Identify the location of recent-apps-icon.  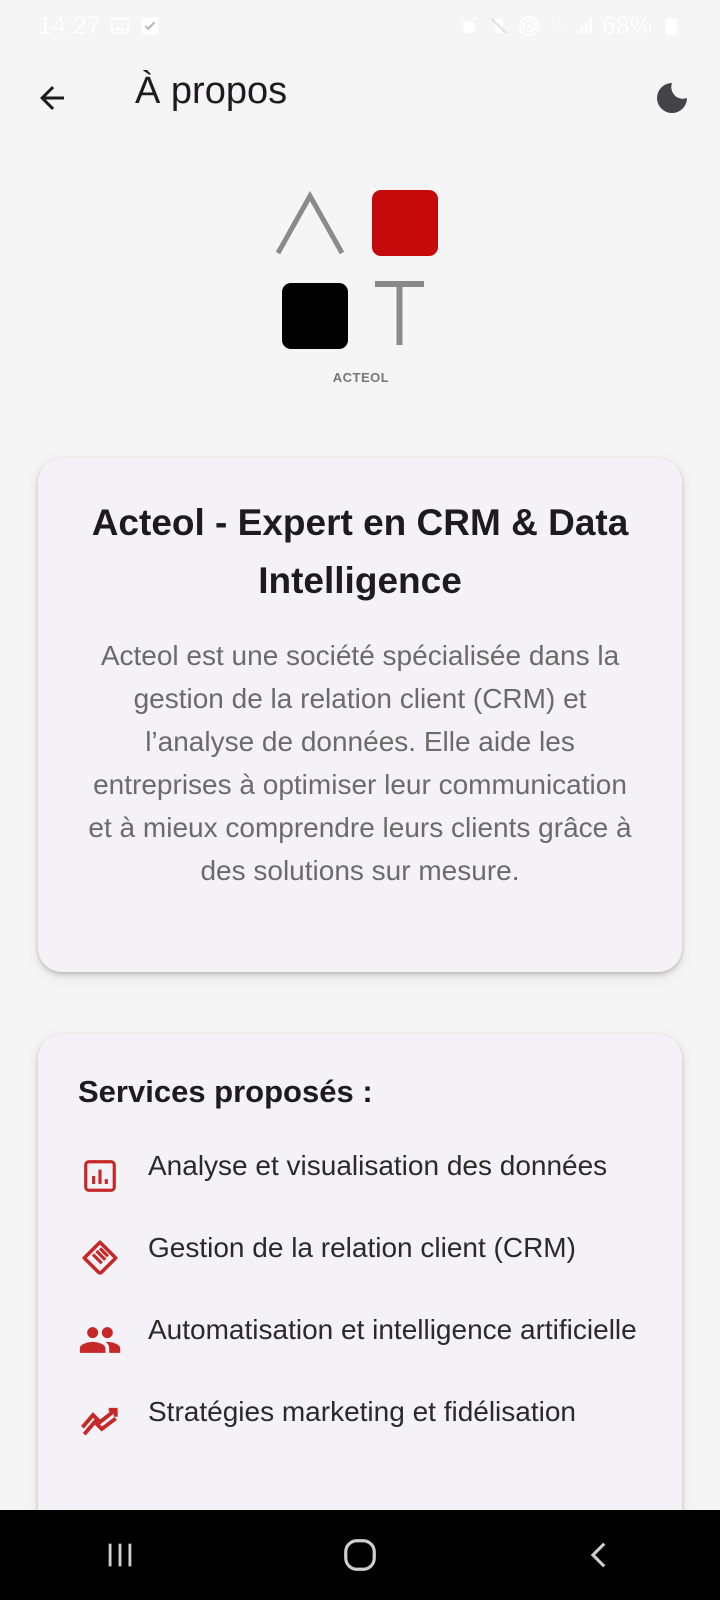
(120, 1555).